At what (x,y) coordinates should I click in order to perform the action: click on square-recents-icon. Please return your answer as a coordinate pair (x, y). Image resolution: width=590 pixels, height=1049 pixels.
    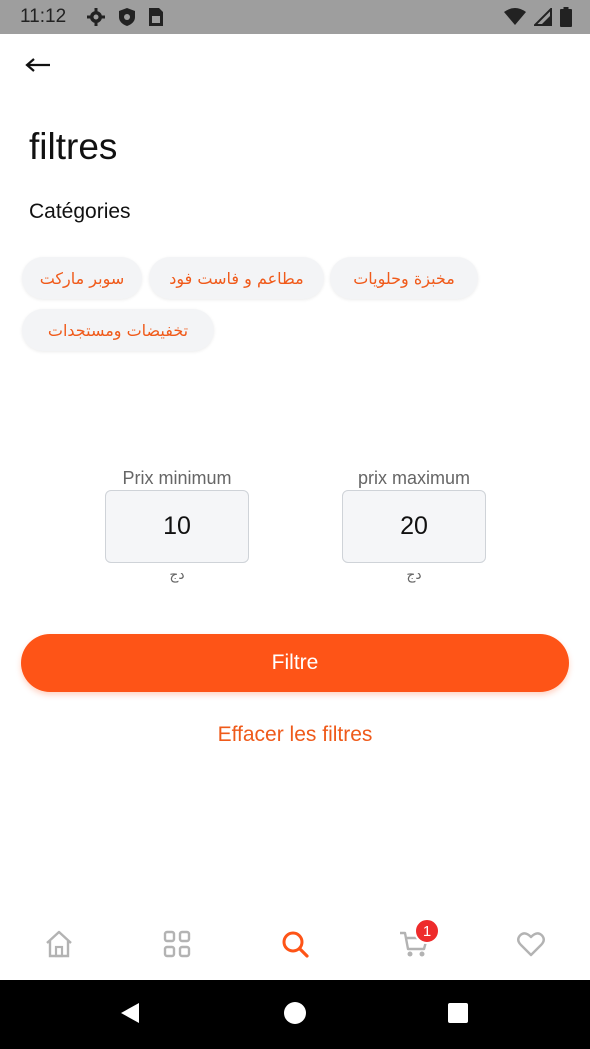
    Looking at the image, I should click on (458, 1015).